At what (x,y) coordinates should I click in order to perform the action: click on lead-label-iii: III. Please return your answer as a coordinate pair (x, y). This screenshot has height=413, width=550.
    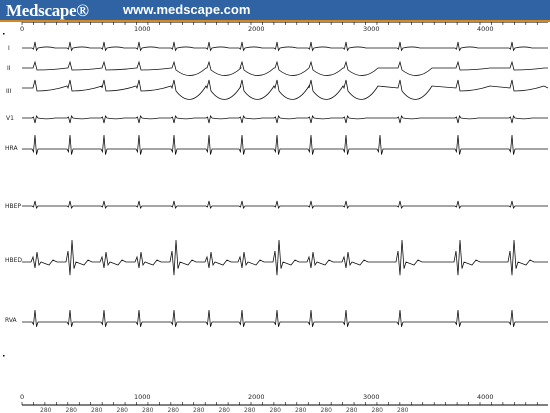
    Looking at the image, I should click on (9, 91).